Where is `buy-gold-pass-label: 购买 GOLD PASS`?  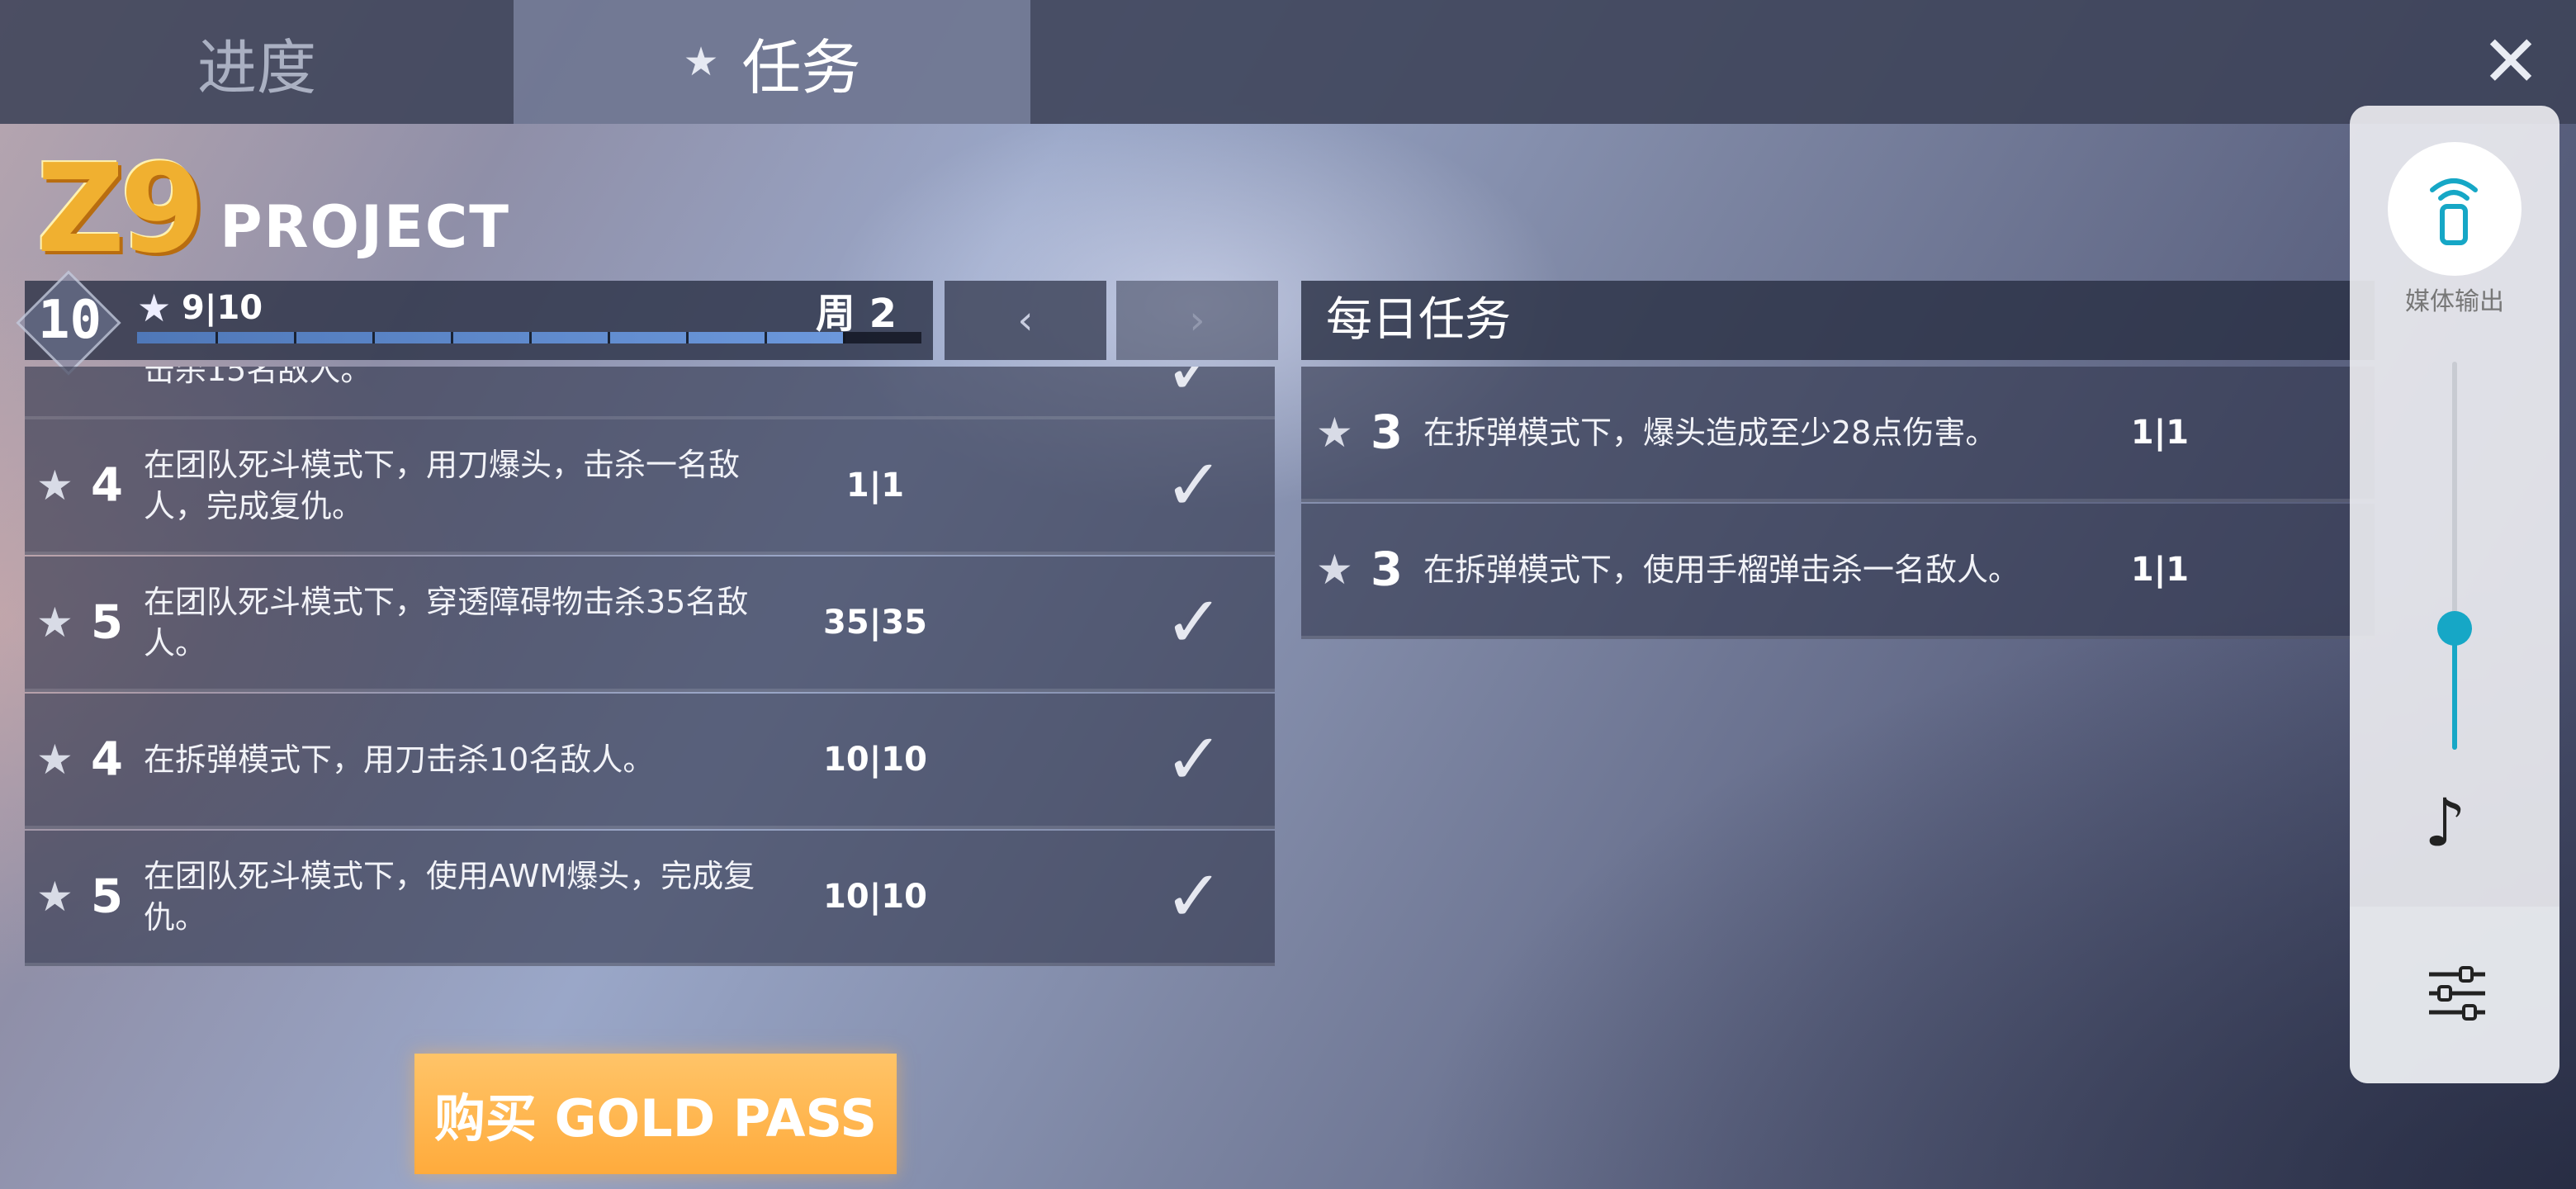
buy-gold-pass-label: 购买 GOLD PASS is located at coordinates (655, 1118).